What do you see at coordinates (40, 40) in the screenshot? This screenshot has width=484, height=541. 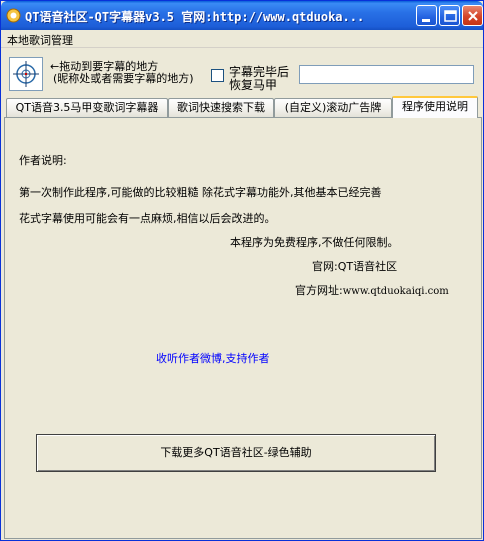 I see `menu-local-lyrics: 本地歌词管理` at bounding box center [40, 40].